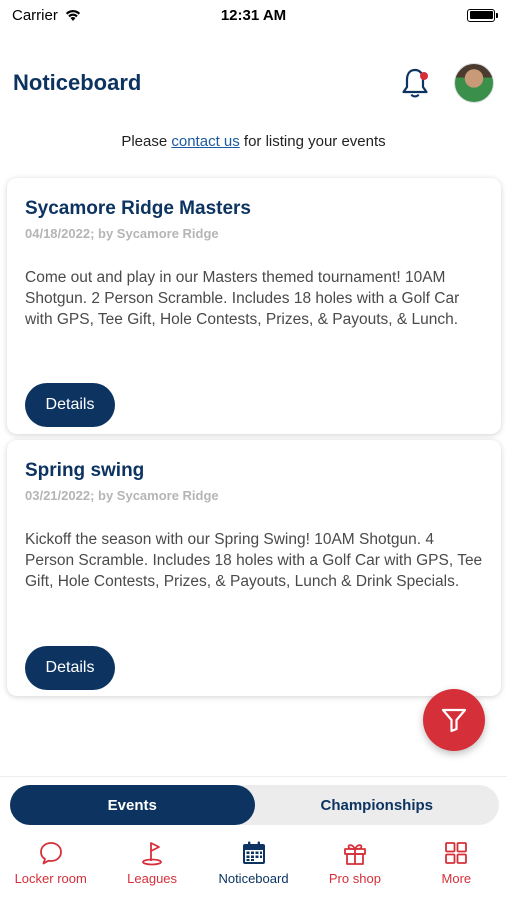 This screenshot has width=507, height=900. Describe the element at coordinates (254, 209) in the screenshot. I see `event-title: Sycamore Ridge Masters` at that location.